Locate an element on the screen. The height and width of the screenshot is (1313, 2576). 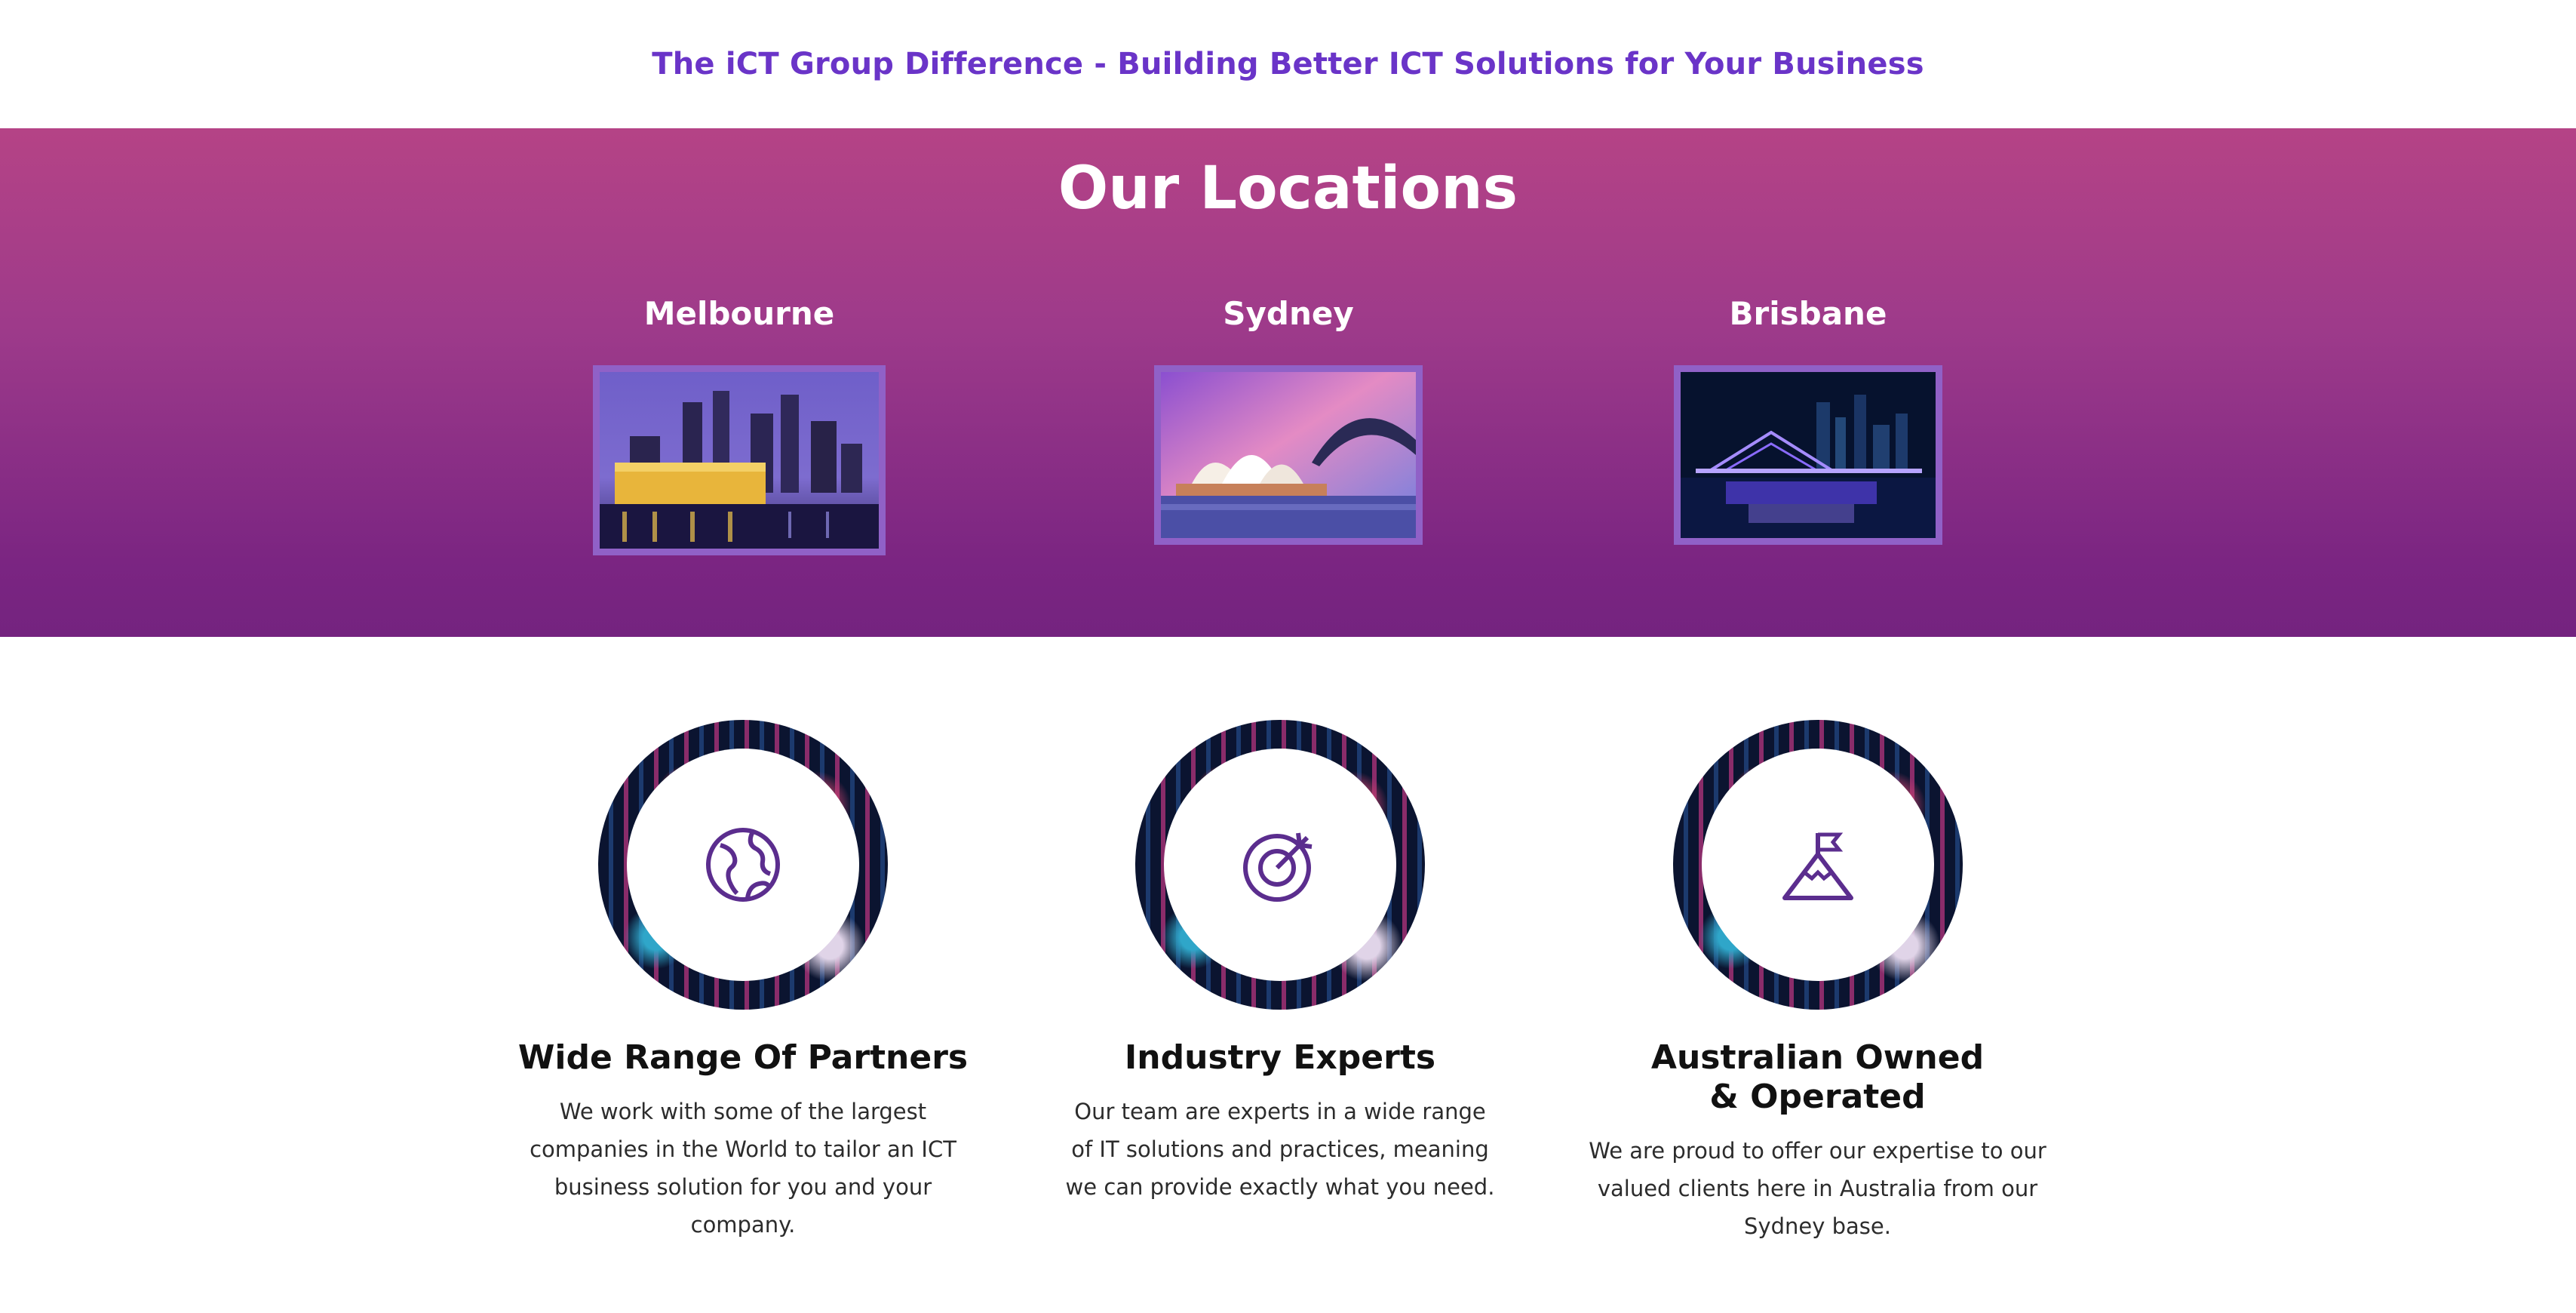
sydney-opera-house-image is located at coordinates (1288, 455).